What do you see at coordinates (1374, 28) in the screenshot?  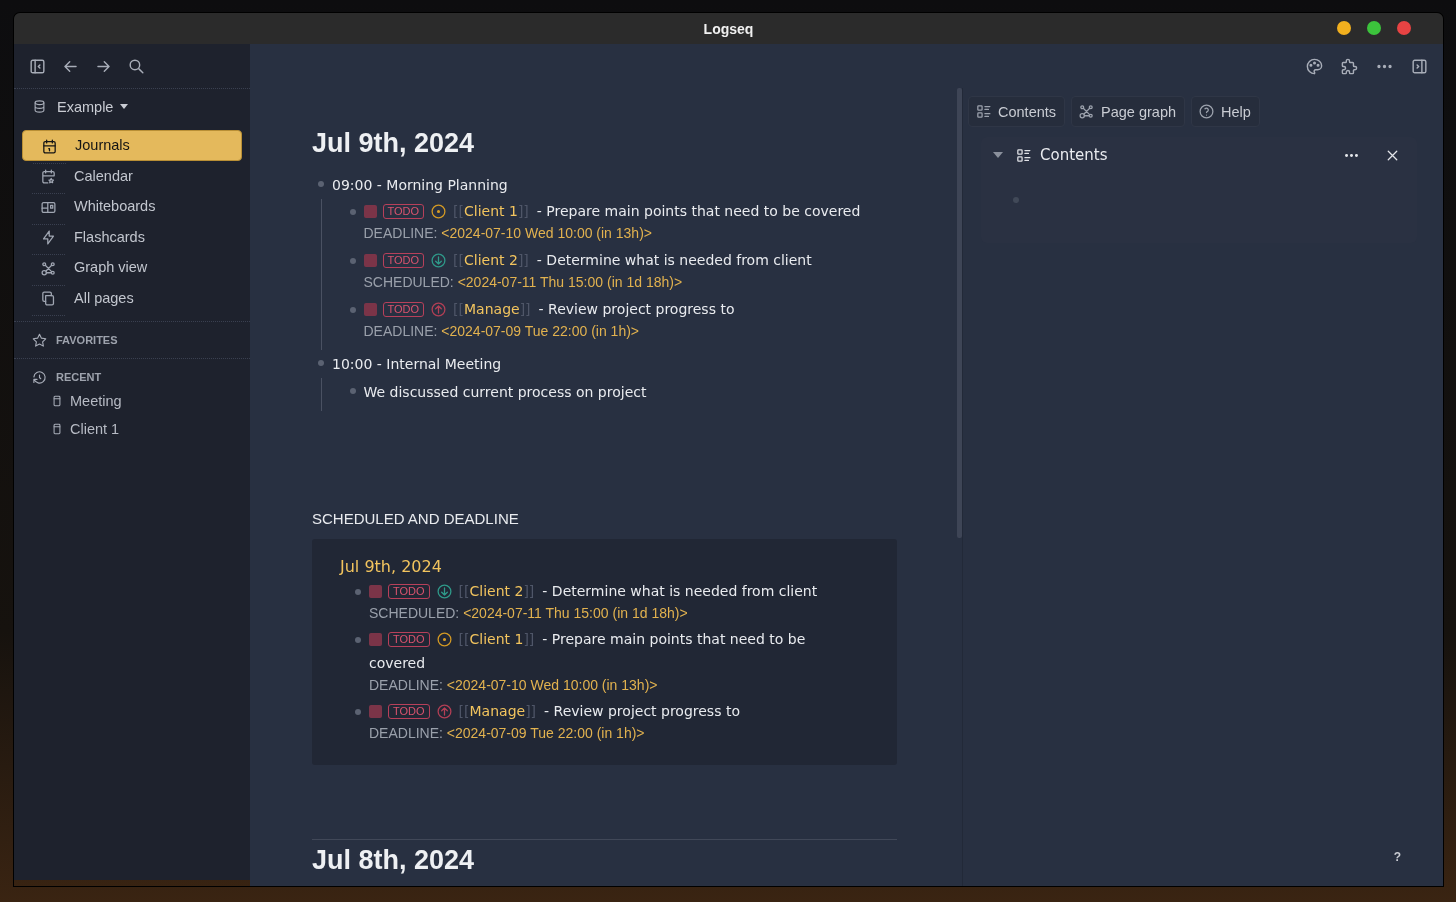 I see `window-maximize-button` at bounding box center [1374, 28].